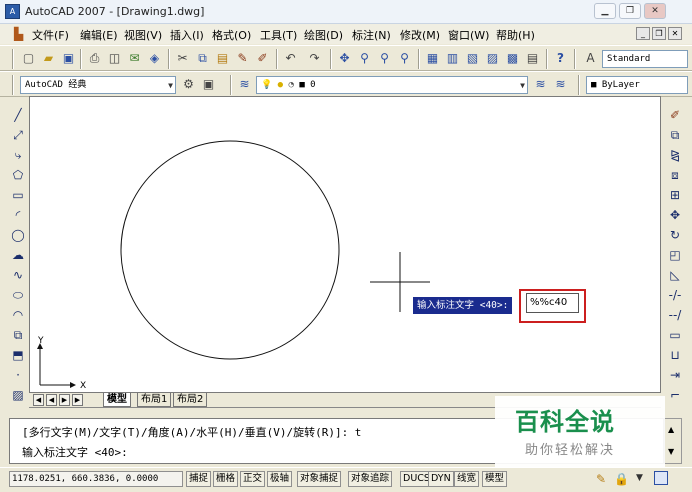 The height and width of the screenshot is (492, 692). What do you see at coordinates (154, 400) in the screenshot?
I see `tab-layout1: 布局1` at bounding box center [154, 400].